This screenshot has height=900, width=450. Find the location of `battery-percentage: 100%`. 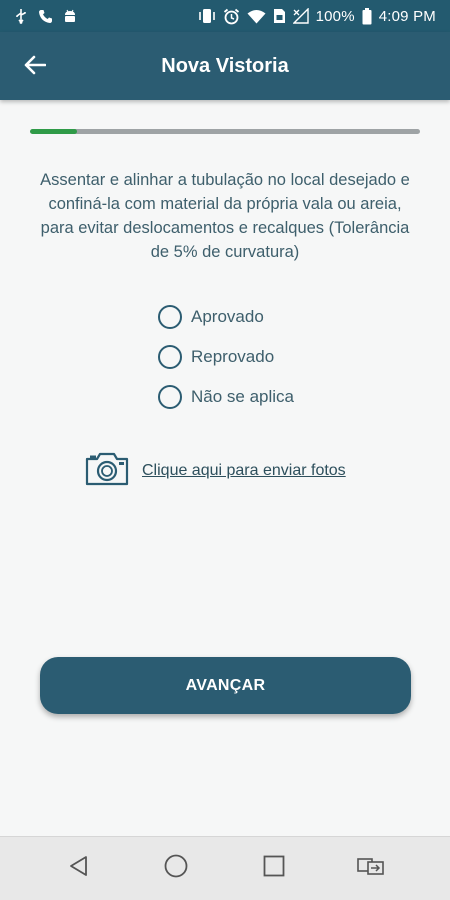

battery-percentage: 100% is located at coordinates (335, 16).